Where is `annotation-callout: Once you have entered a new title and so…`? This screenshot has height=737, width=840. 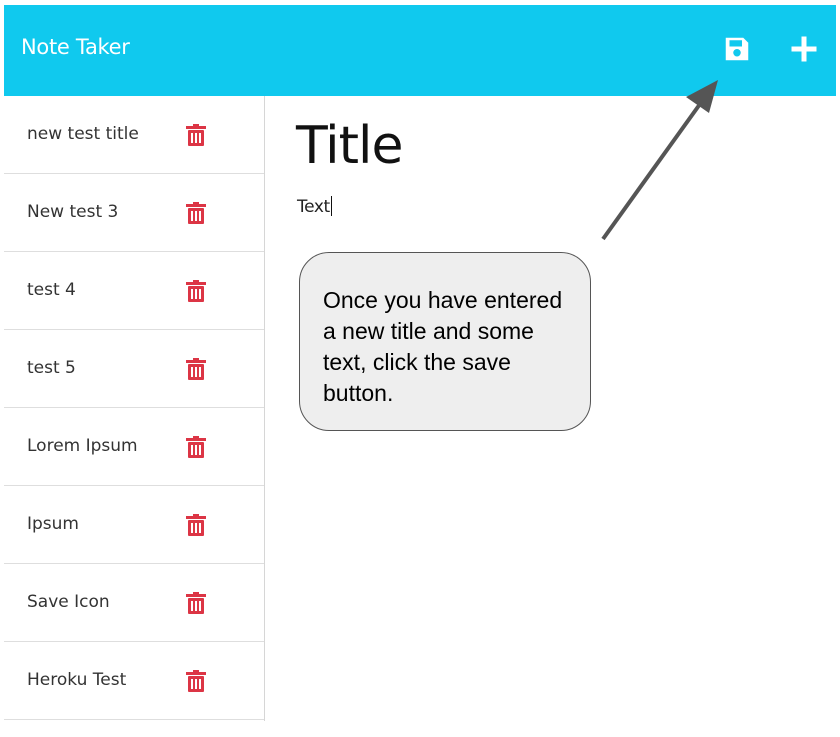 annotation-callout: Once you have entered a new title and so… is located at coordinates (445, 341).